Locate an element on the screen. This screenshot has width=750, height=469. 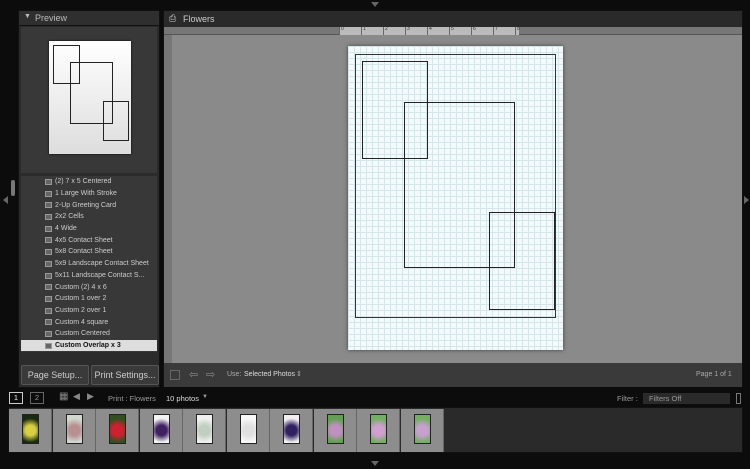
back-arrow-icon: ◀ is located at coordinates (76, 396).